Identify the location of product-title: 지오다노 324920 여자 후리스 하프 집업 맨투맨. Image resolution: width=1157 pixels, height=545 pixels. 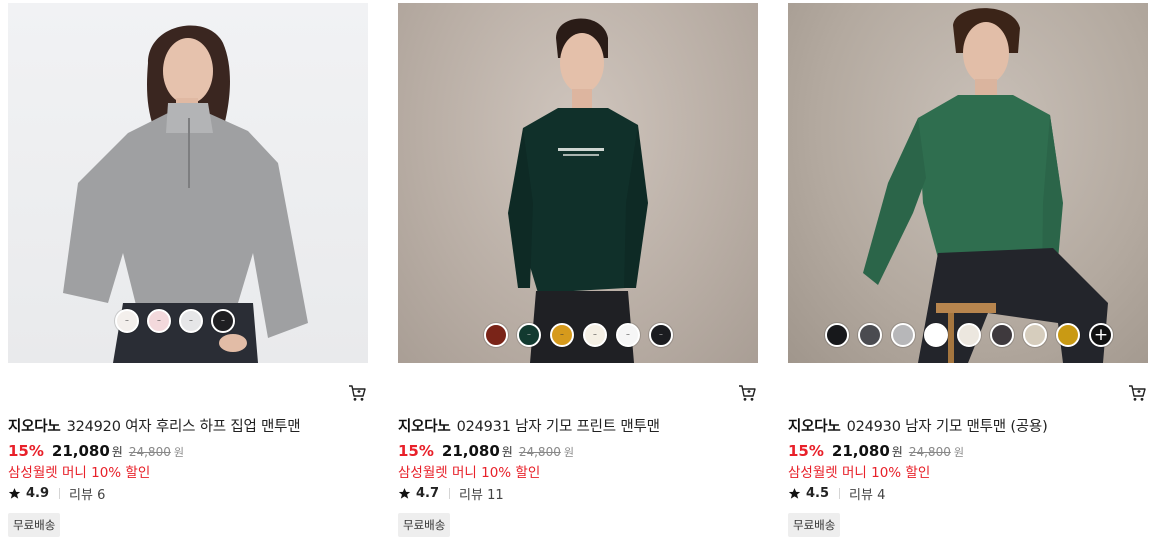
(154, 425).